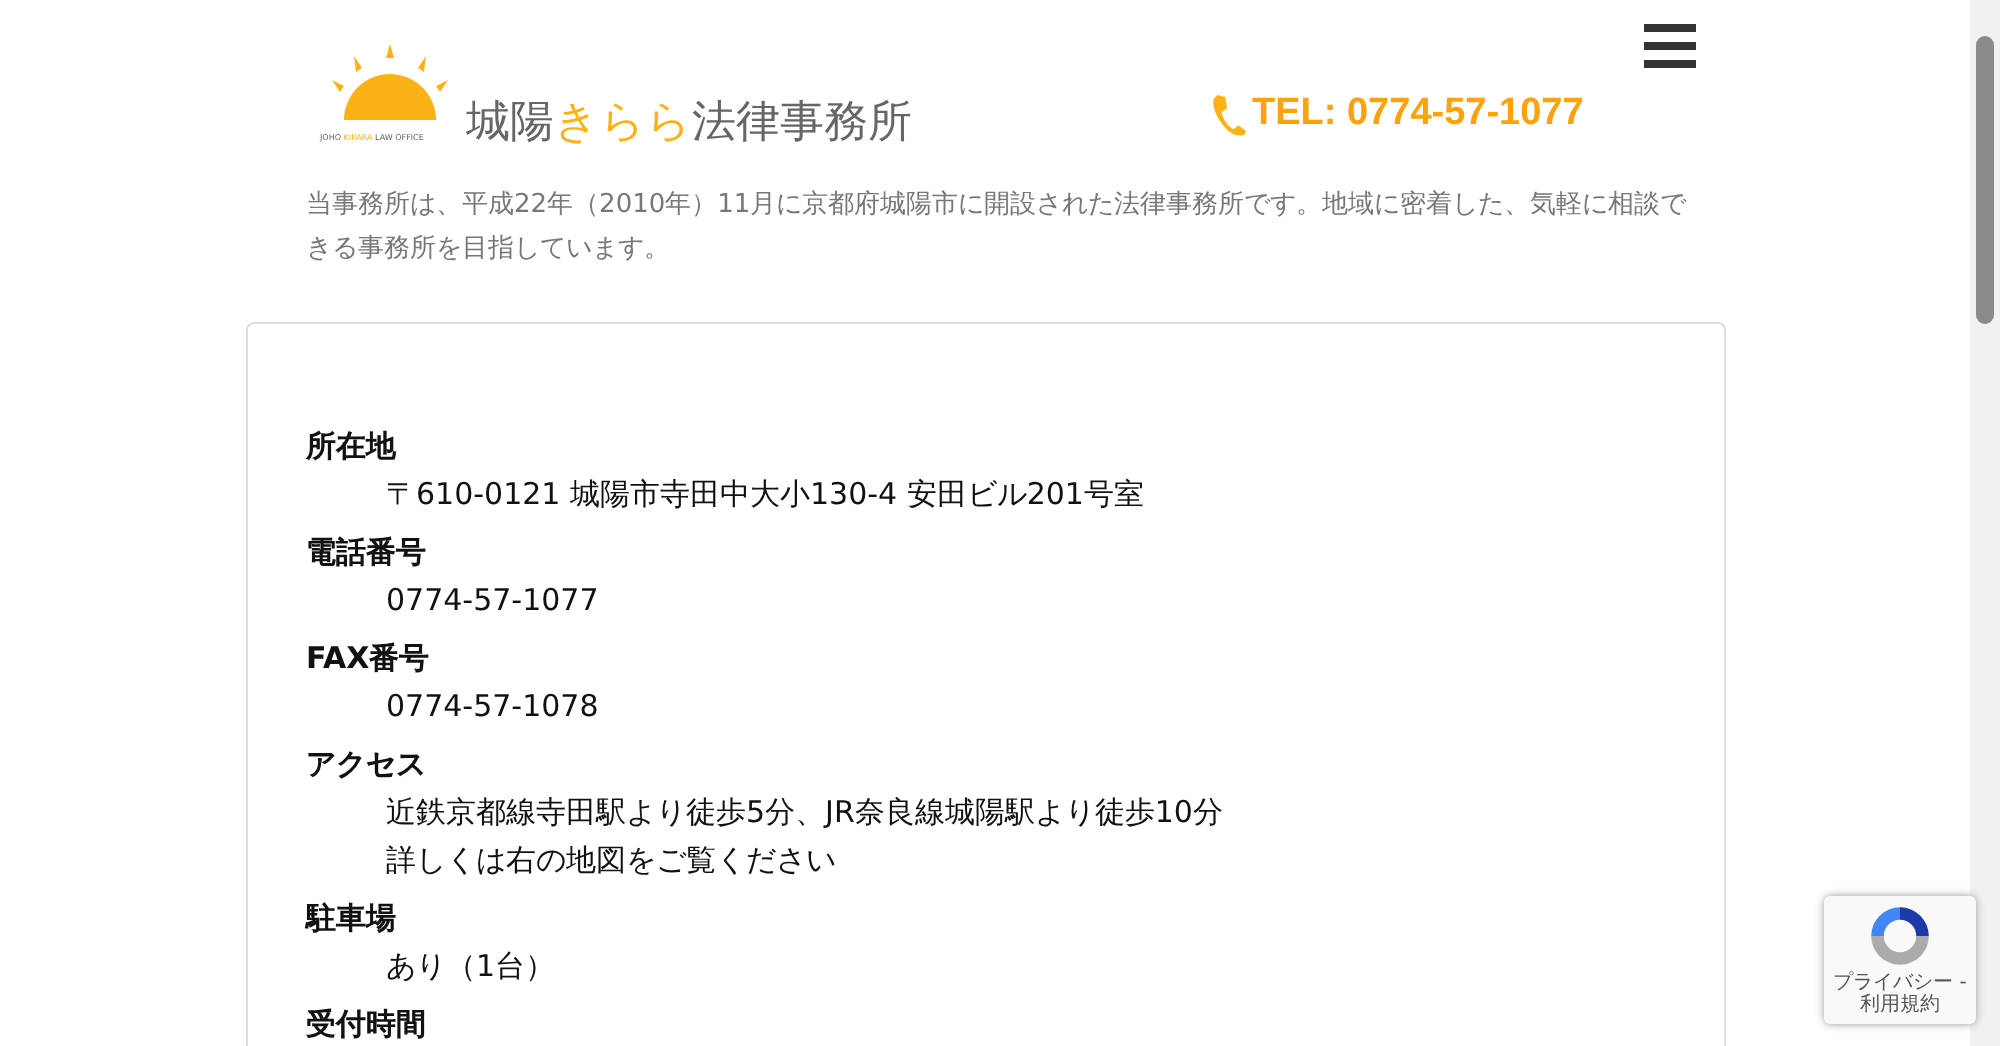 This screenshot has width=2000, height=1046. I want to click on intro-text: 当事務所は、平成22年（2010年）11月に京都府城陽市に開設された法律事務所です。地域に密着した、気軽に相談できる事務所を目指しています。, so click(997, 228).